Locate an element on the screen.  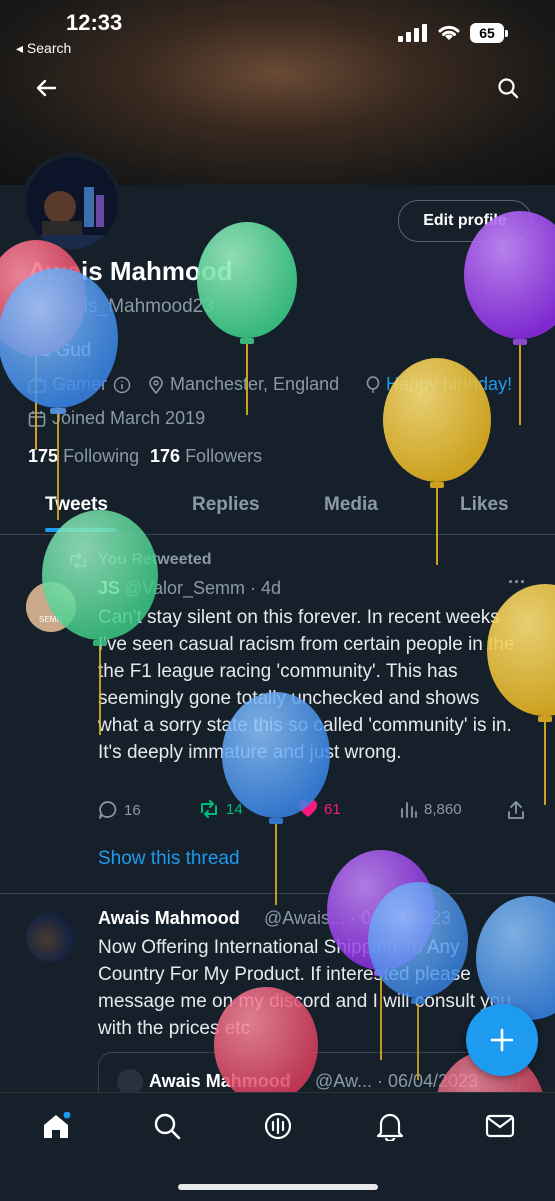
category-text: Gamer is located at coordinates (80, 384).